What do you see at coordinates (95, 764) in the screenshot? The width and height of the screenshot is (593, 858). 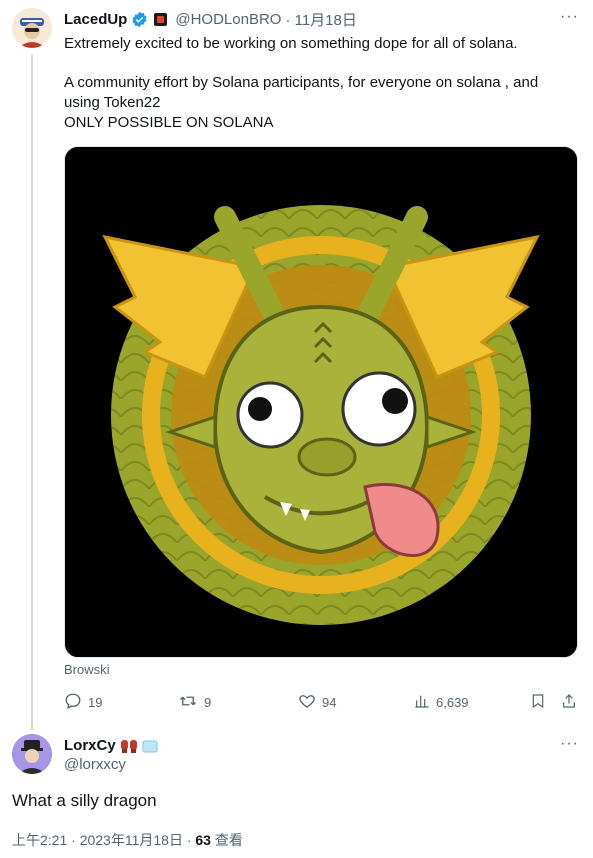 I see `reply-author-handle: @lorxxcy` at bounding box center [95, 764].